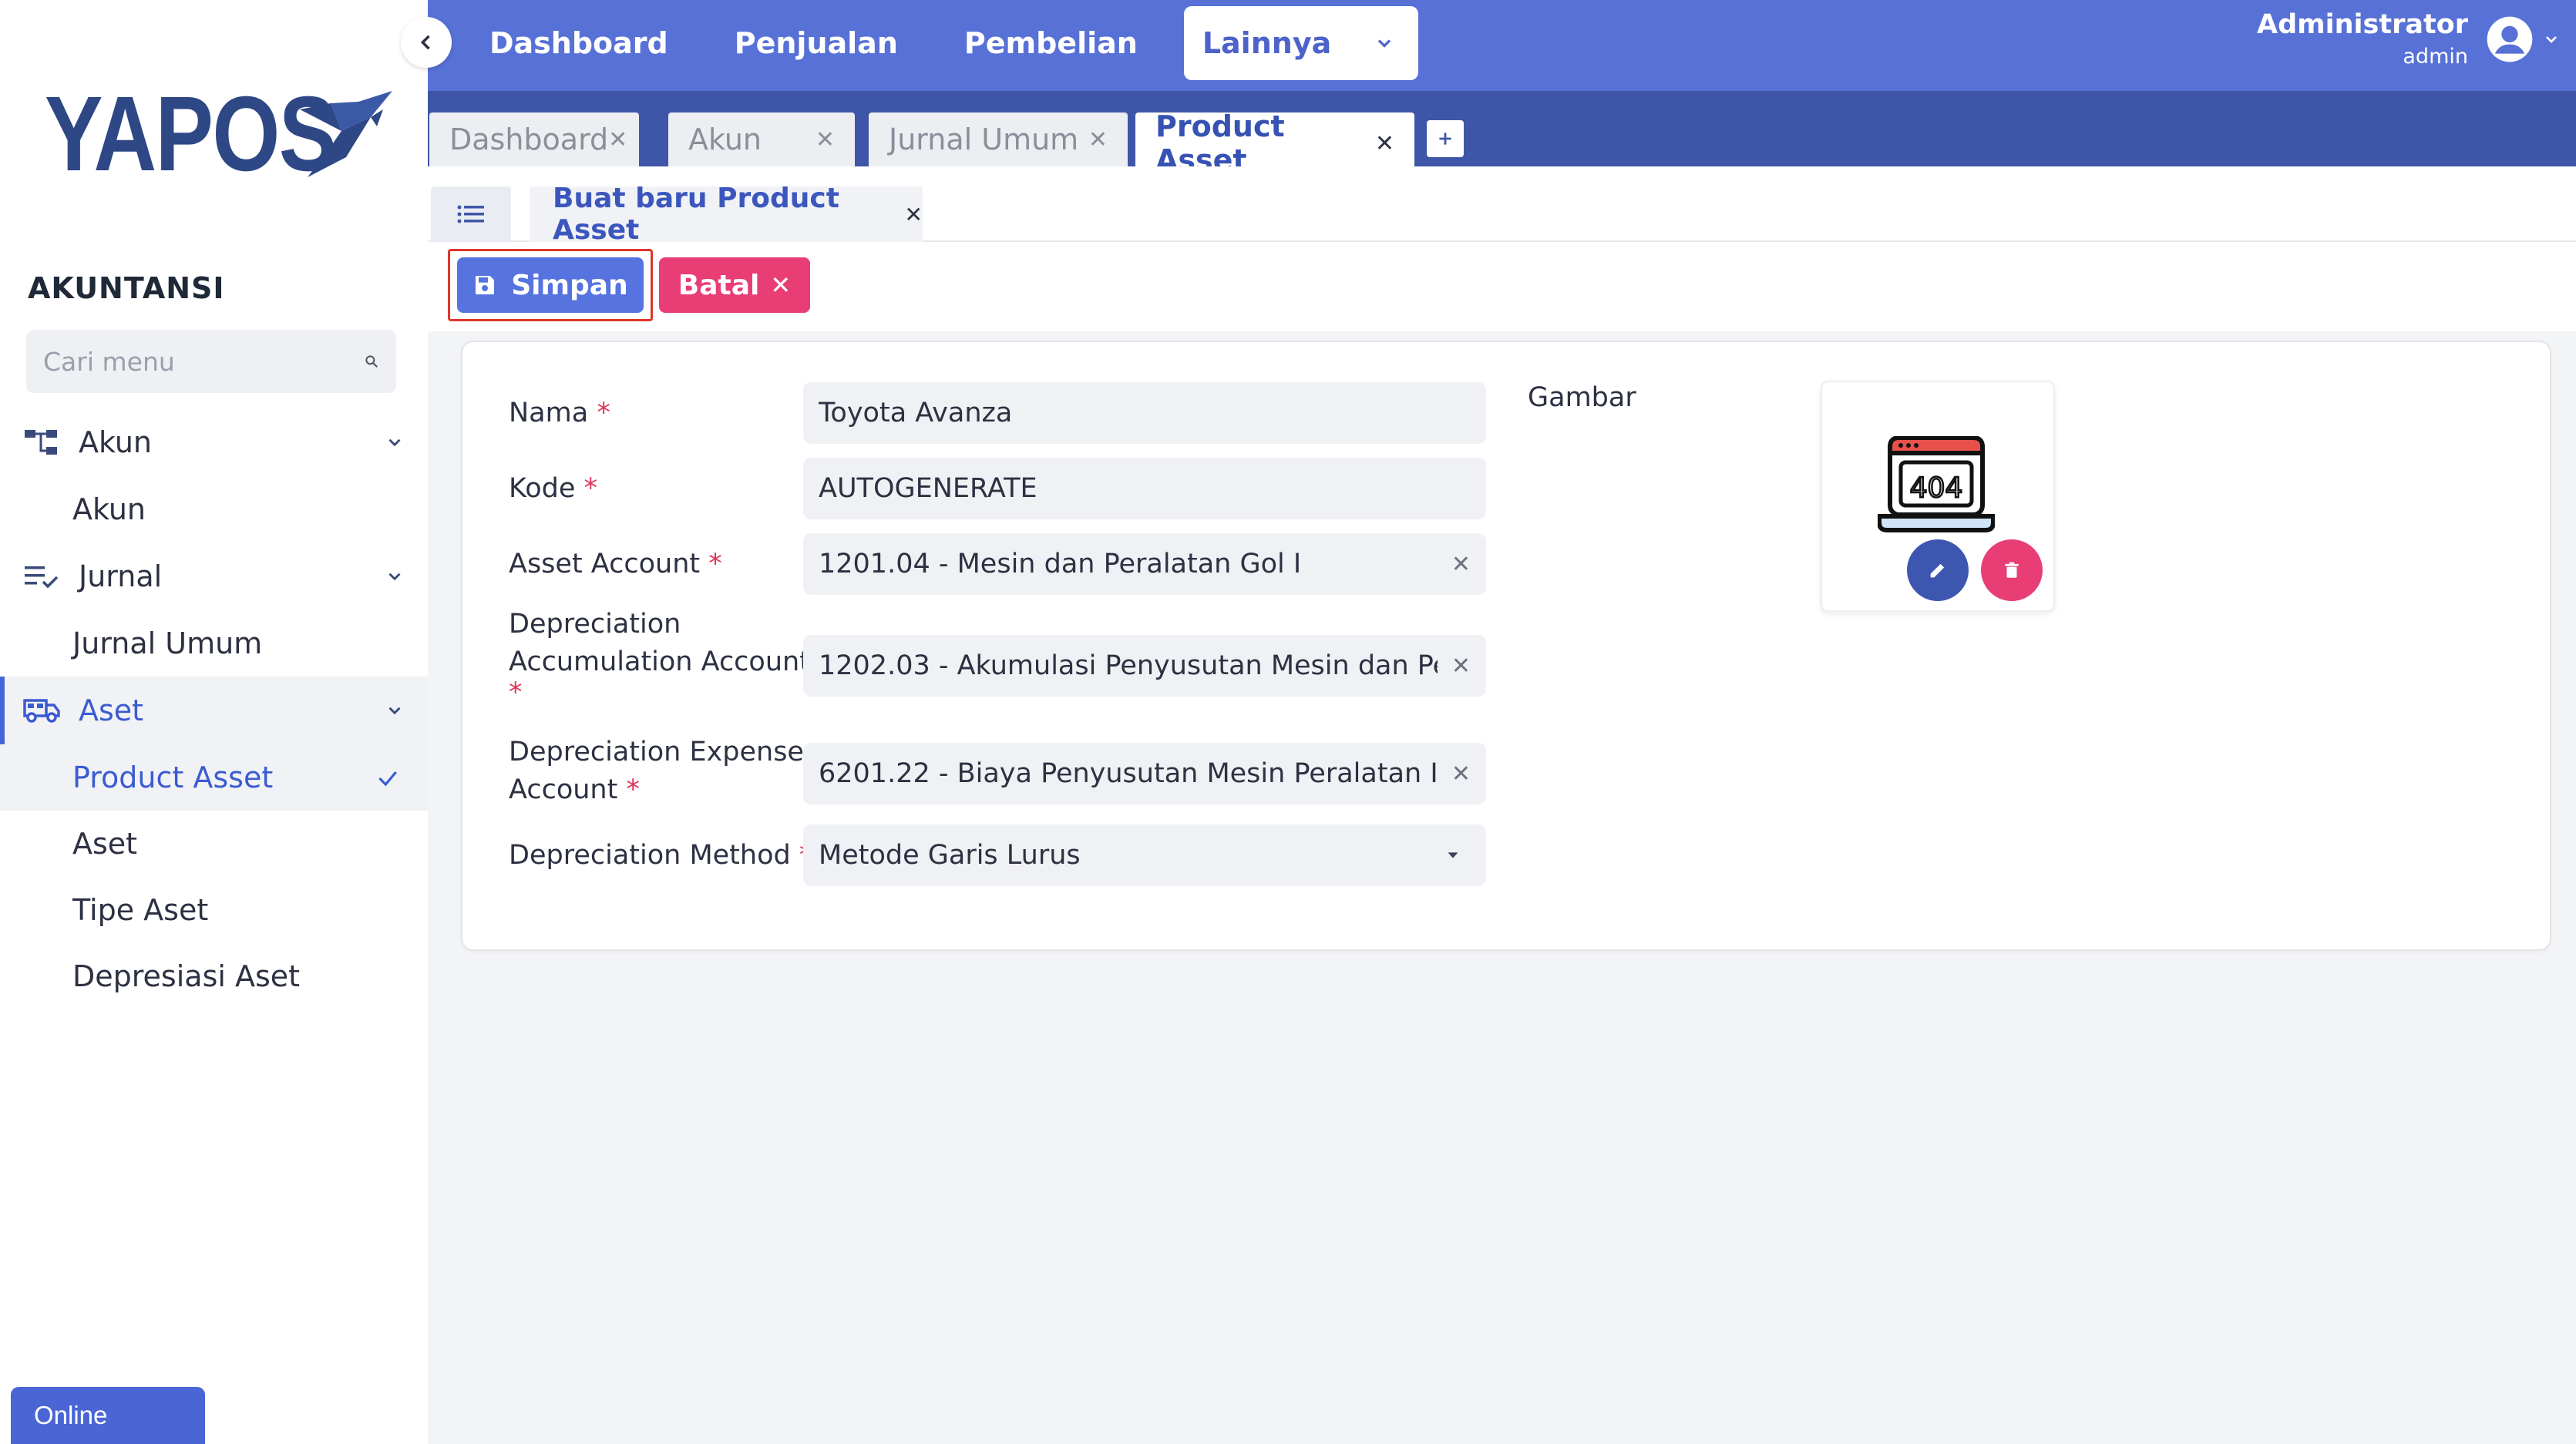 The width and height of the screenshot is (2576, 1444). Describe the element at coordinates (191, 134) in the screenshot. I see `brand-name: YAPOS` at that location.